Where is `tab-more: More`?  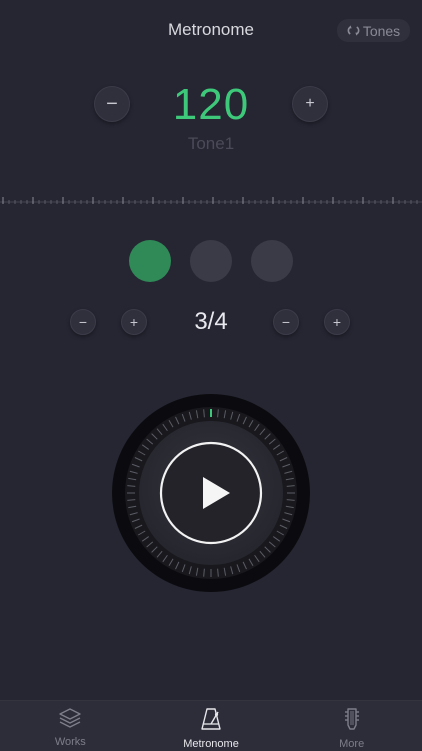
tab-more: More is located at coordinates (351, 726).